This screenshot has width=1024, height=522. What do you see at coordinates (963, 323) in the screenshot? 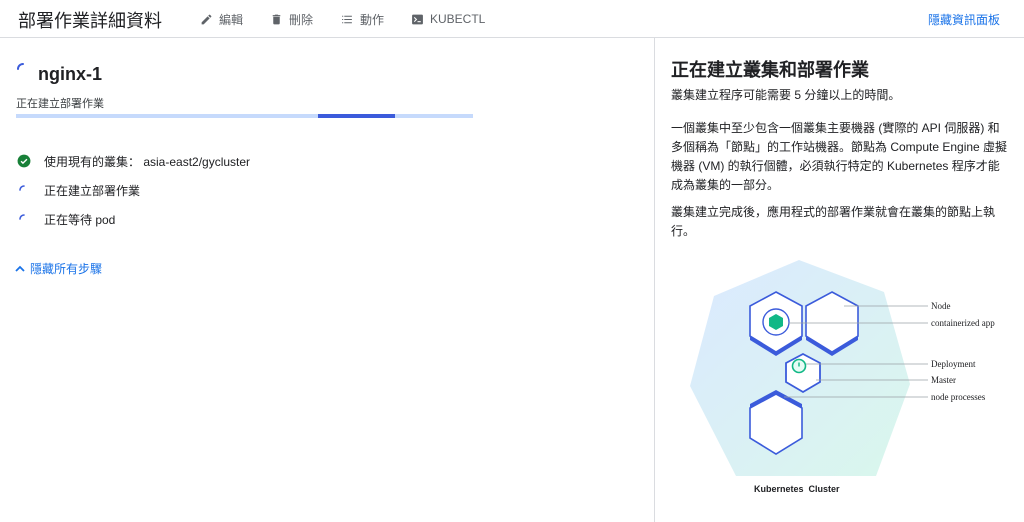
I see `diagram-label-containerized-app: containerized app` at bounding box center [963, 323].